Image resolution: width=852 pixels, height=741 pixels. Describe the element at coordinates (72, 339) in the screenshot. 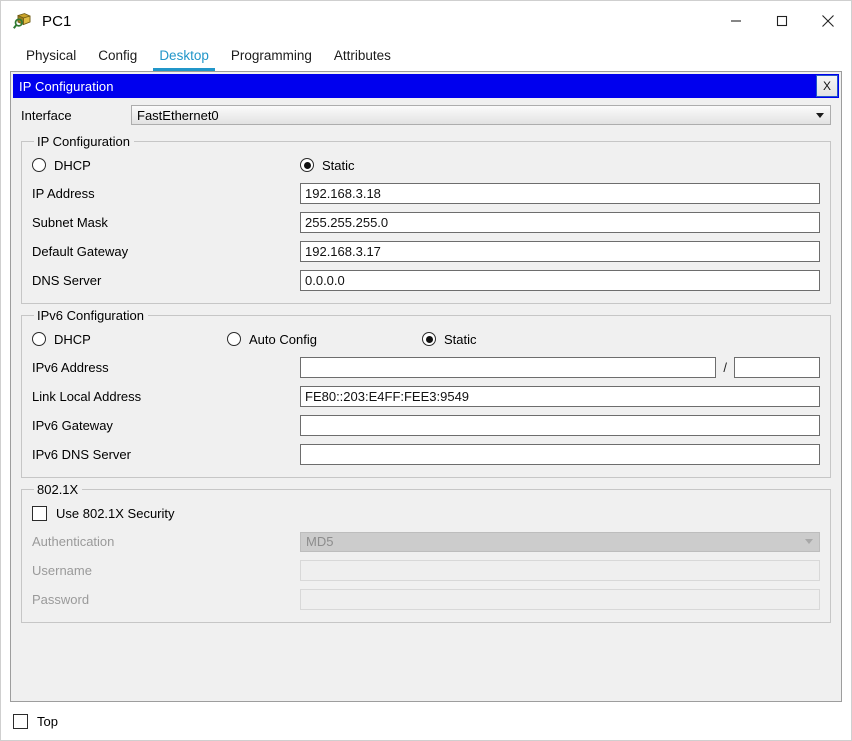

I see `radio-ipv6-dhcp-label: DHCP` at that location.